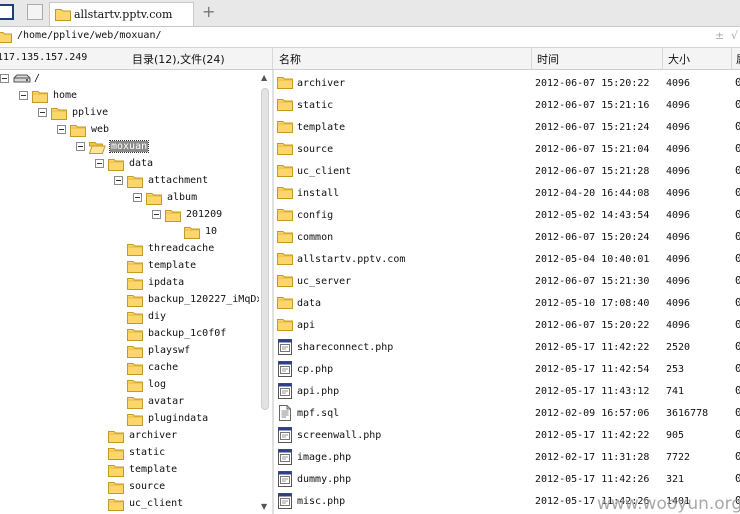  What do you see at coordinates (507, 237) in the screenshot?
I see `folder-row: common 2012-06-07 15:20:24 4096 0` at bounding box center [507, 237].